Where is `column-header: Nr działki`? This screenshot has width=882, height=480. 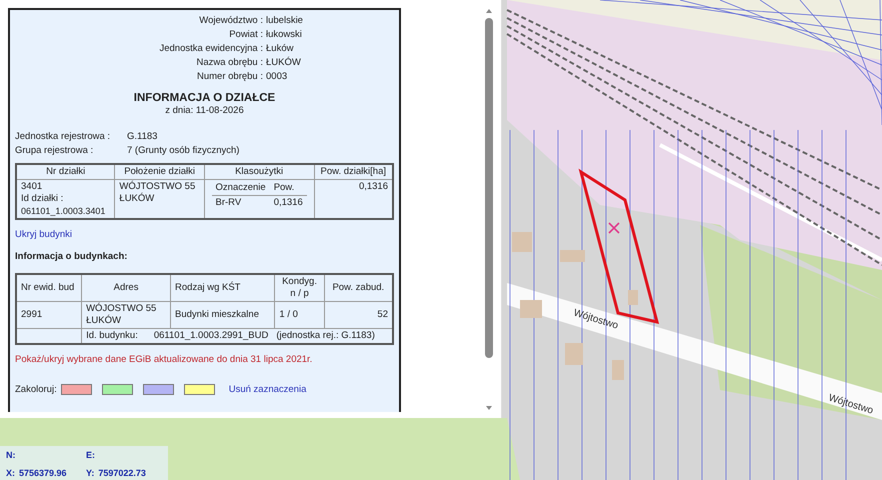
column-header: Nr działki is located at coordinates (65, 172).